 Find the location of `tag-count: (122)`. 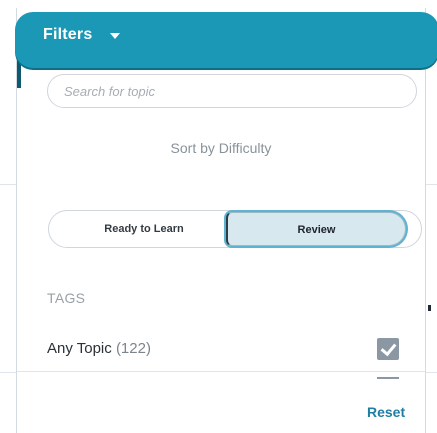

tag-count: (122) is located at coordinates (133, 348).